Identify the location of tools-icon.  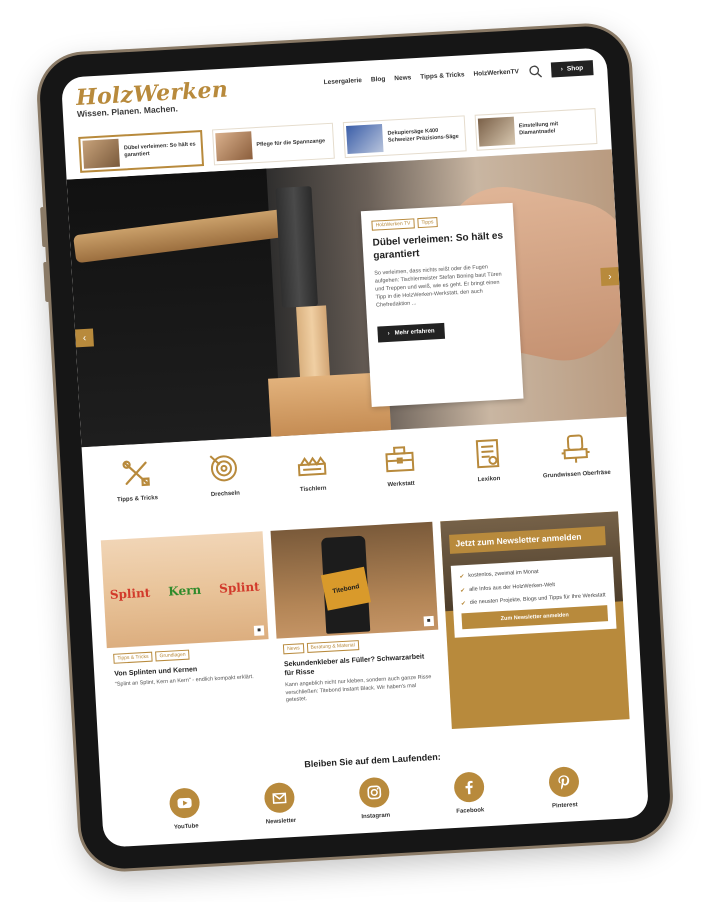
(136, 473).